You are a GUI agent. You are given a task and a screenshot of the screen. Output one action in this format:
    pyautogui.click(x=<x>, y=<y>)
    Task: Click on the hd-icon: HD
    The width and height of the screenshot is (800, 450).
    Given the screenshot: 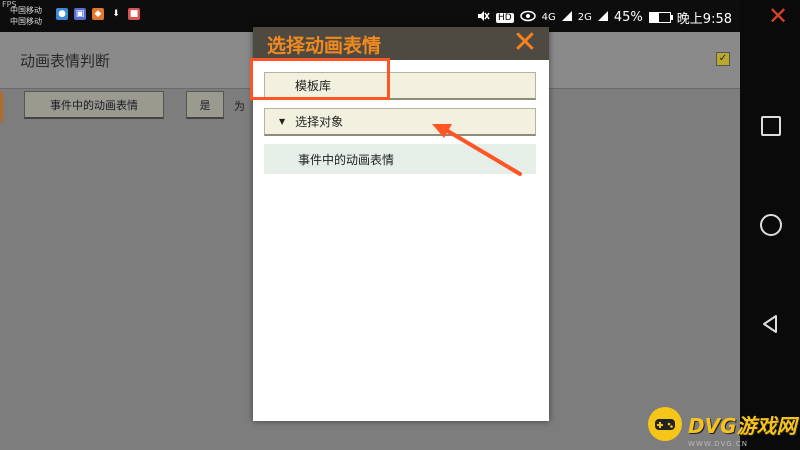 What is the action you would take?
    pyautogui.click(x=504, y=17)
    